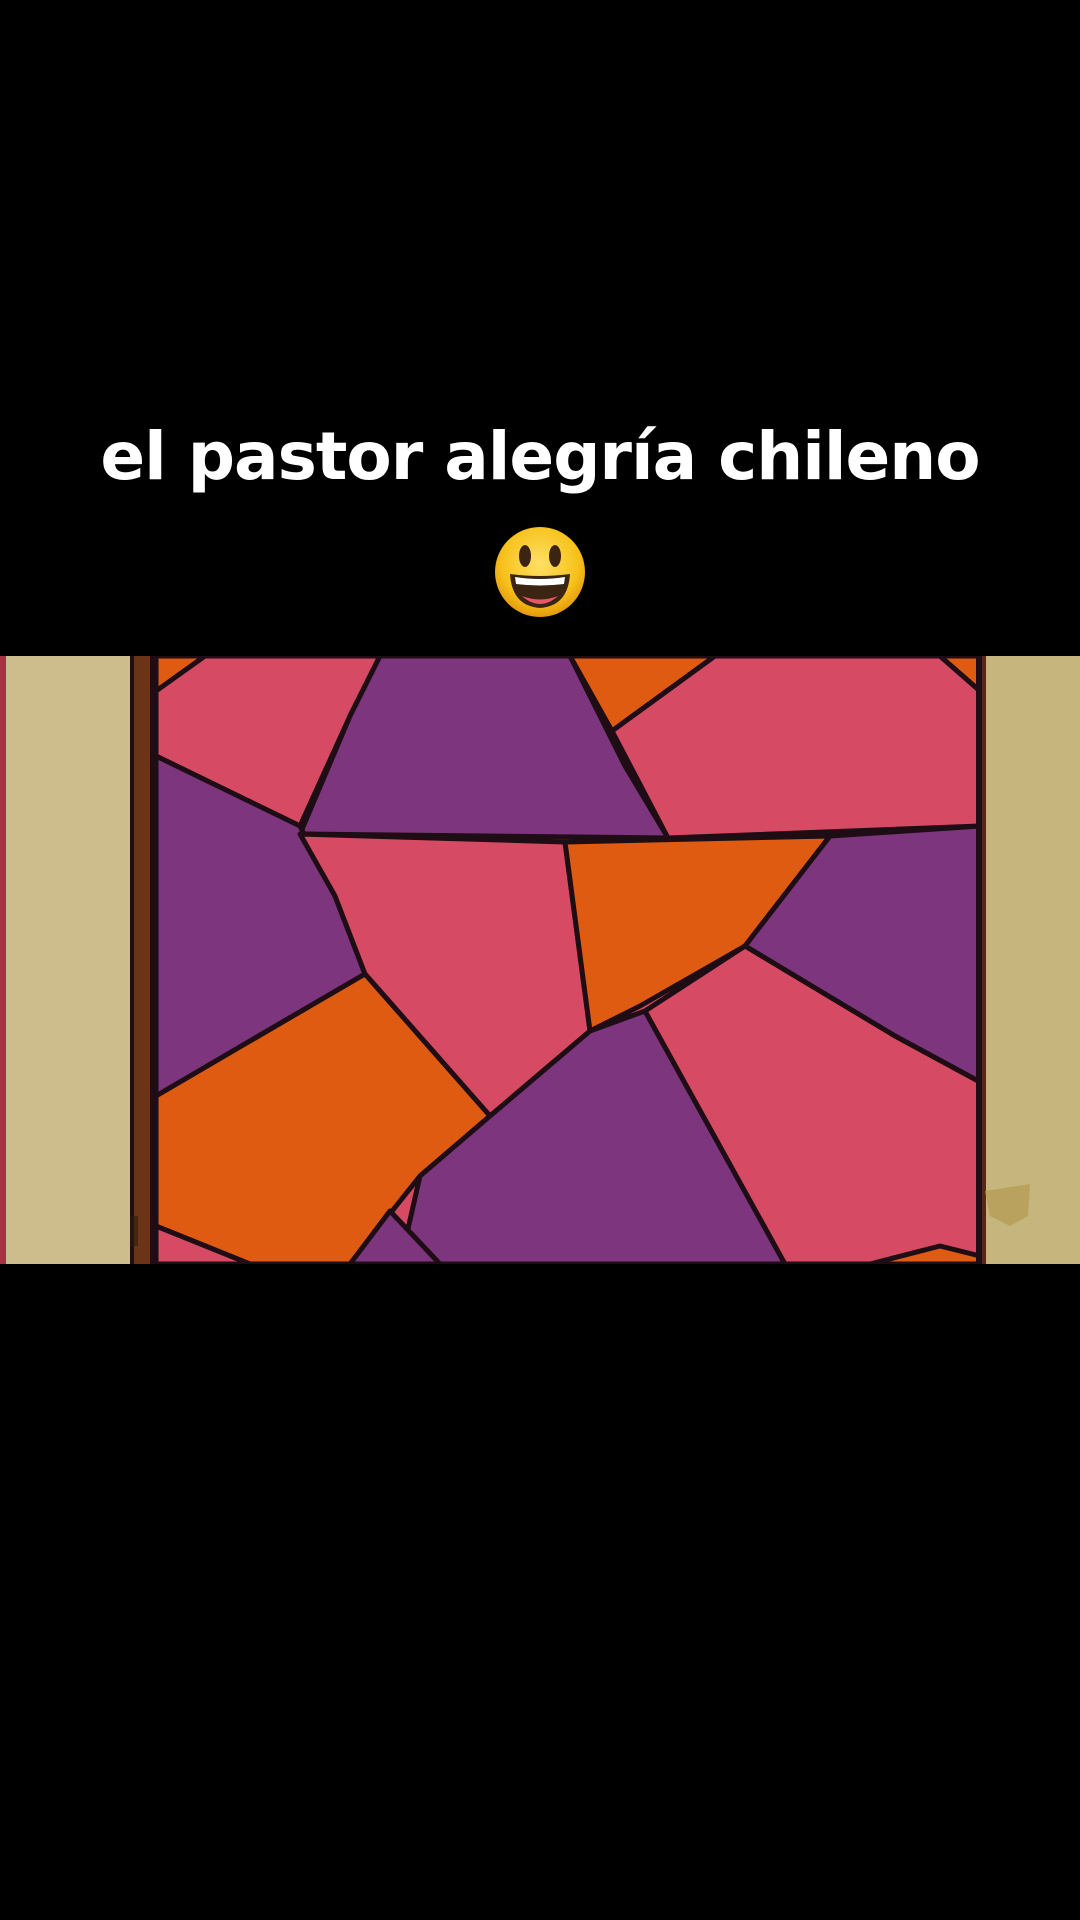 This screenshot has width=1080, height=1920. Describe the element at coordinates (540, 456) in the screenshot. I see `caption-text: el pastor alegría chileno` at that location.